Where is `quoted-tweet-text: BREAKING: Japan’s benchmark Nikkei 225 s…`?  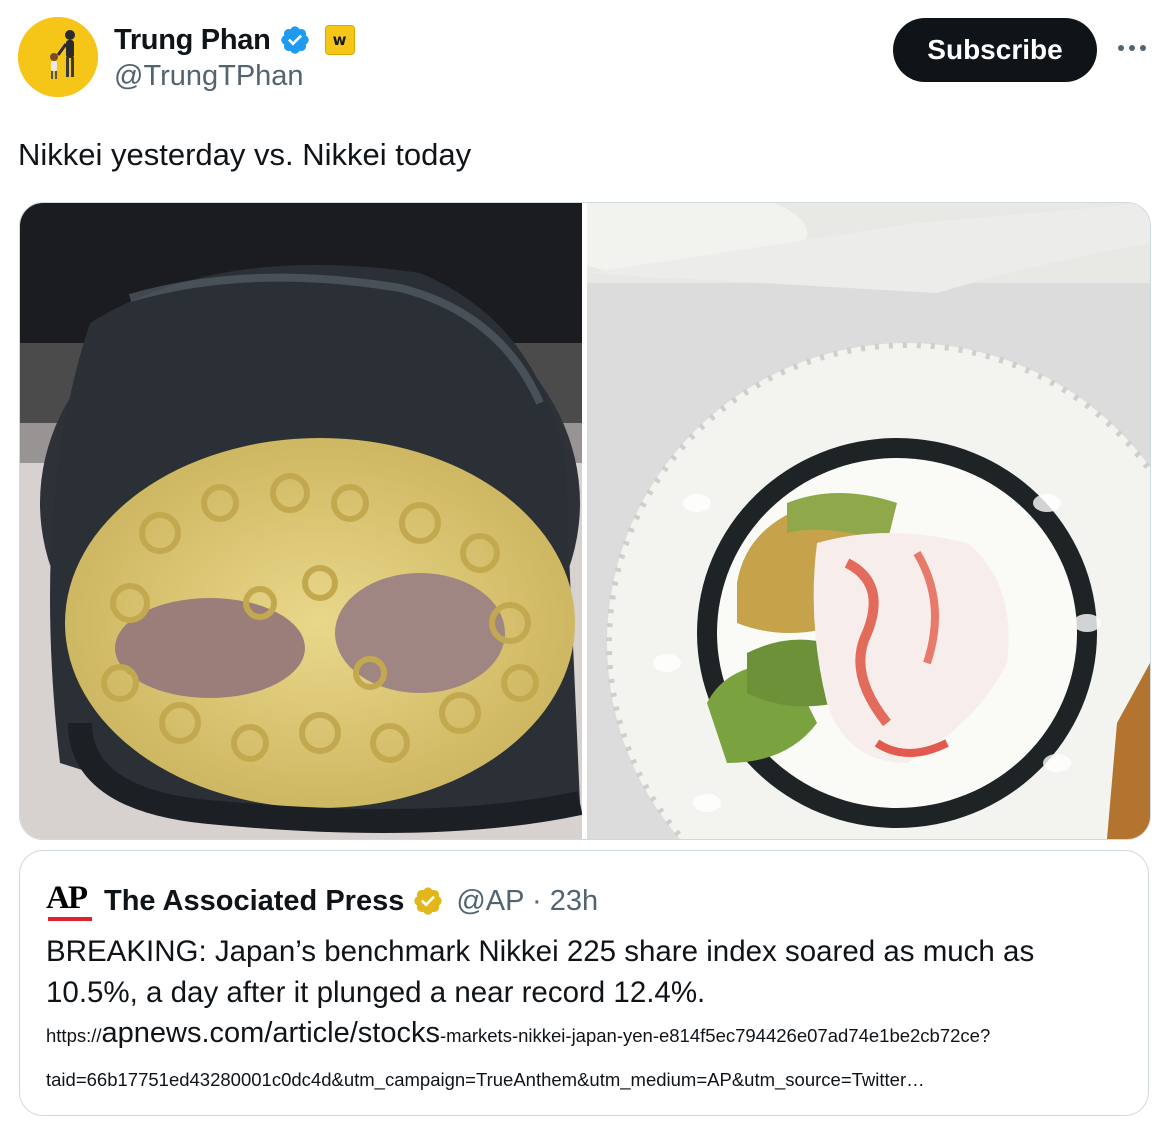 quoted-tweet-text: BREAKING: Japan’s benchmark Nikkei 225 s… is located at coordinates (540, 972).